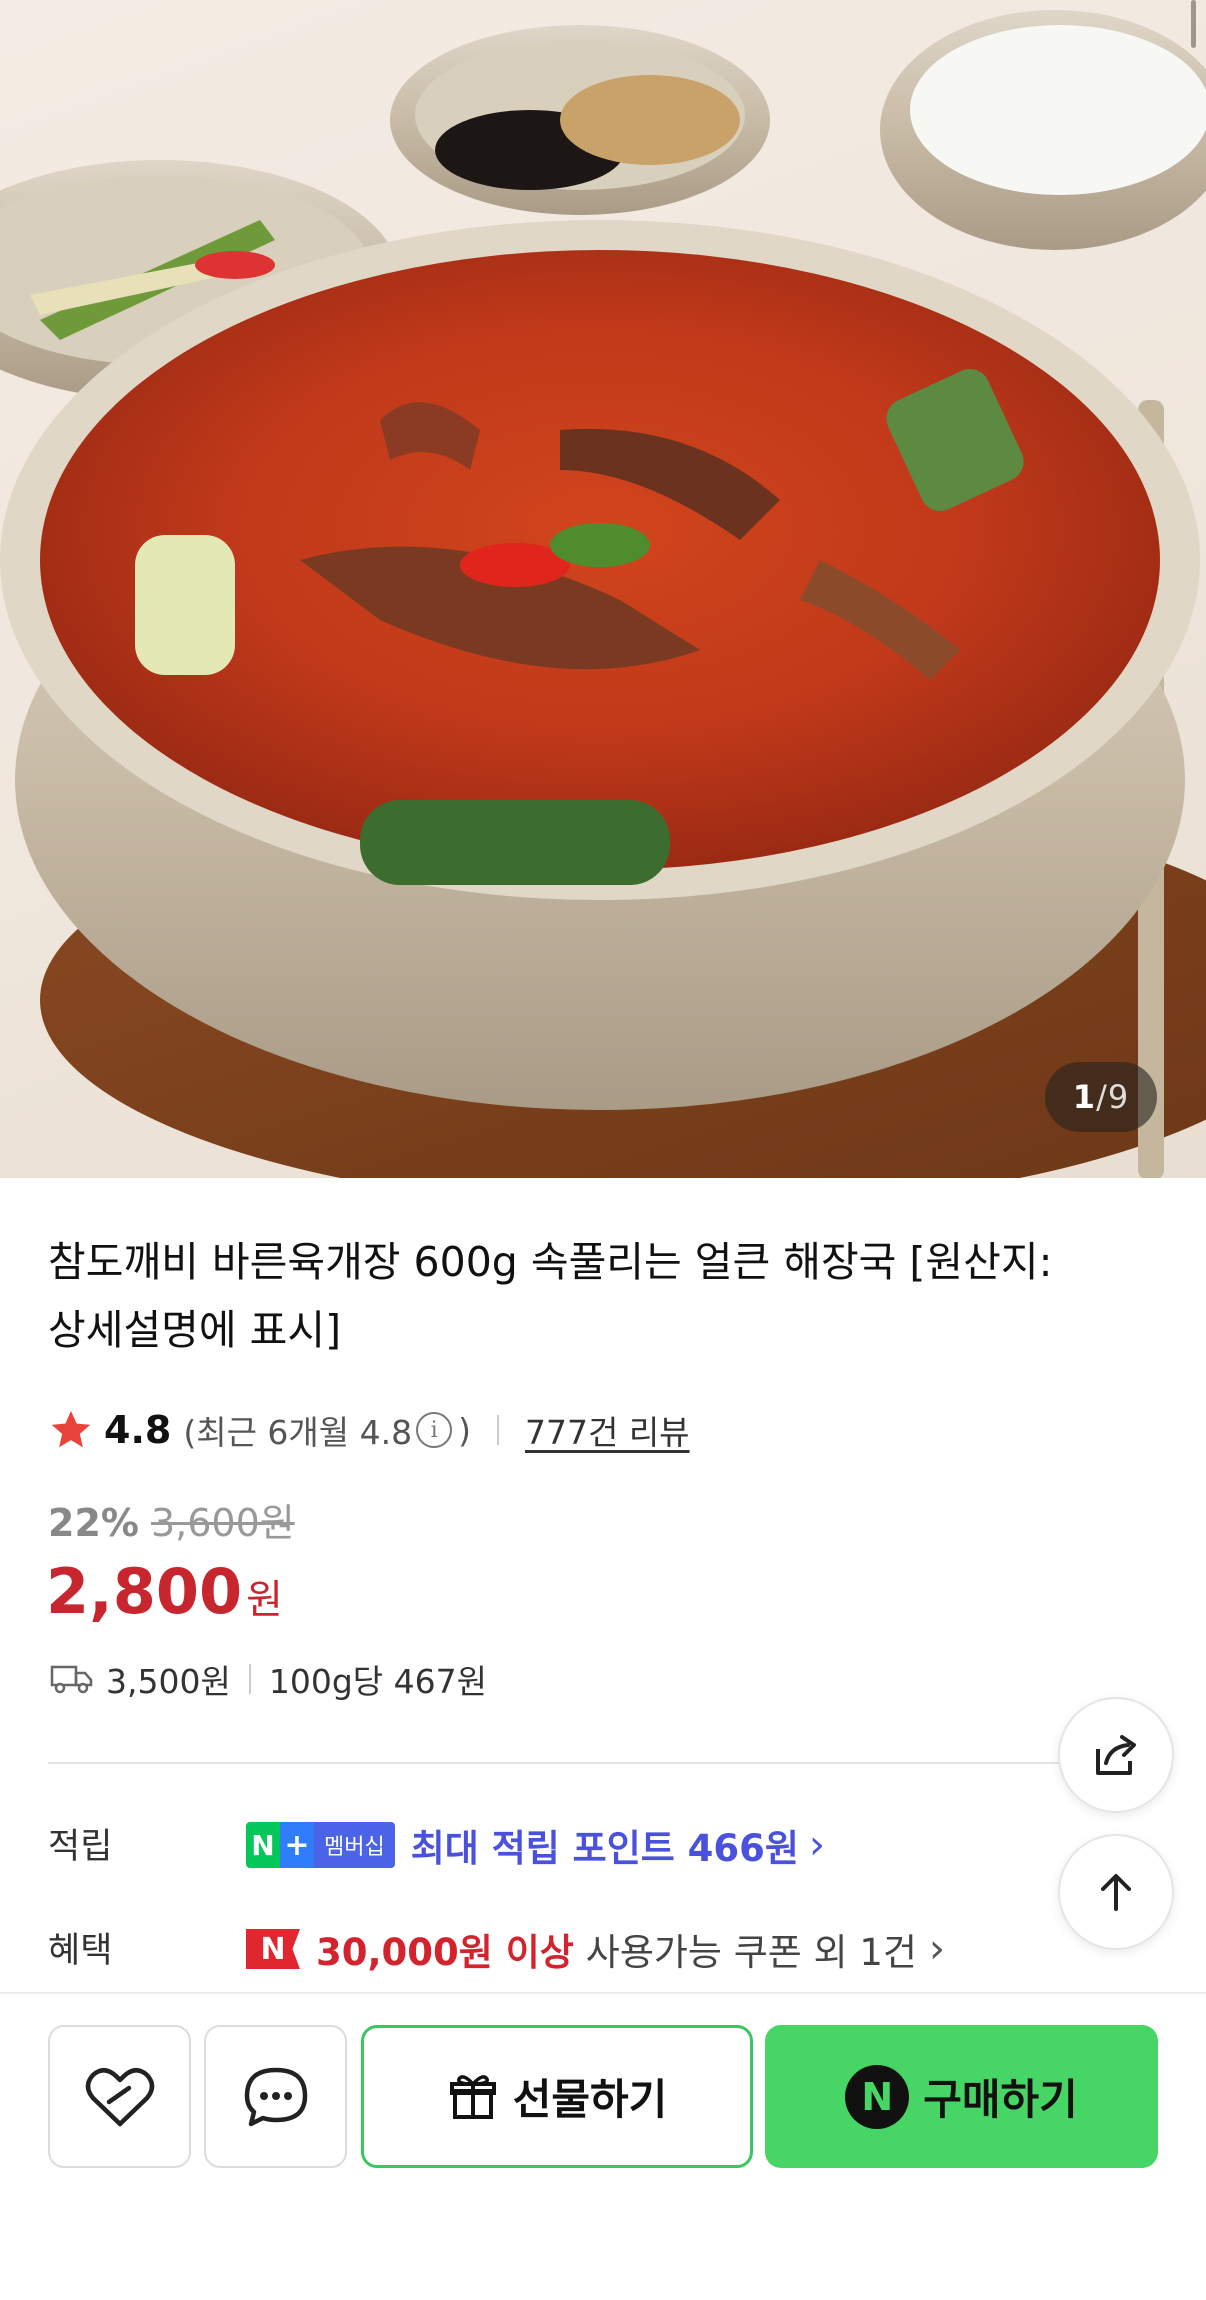 The height and width of the screenshot is (2300, 1206). I want to click on benefit-row: N 30,000원 이상 사용가능 쿠폰 외 1건 ›, so click(595, 1949).